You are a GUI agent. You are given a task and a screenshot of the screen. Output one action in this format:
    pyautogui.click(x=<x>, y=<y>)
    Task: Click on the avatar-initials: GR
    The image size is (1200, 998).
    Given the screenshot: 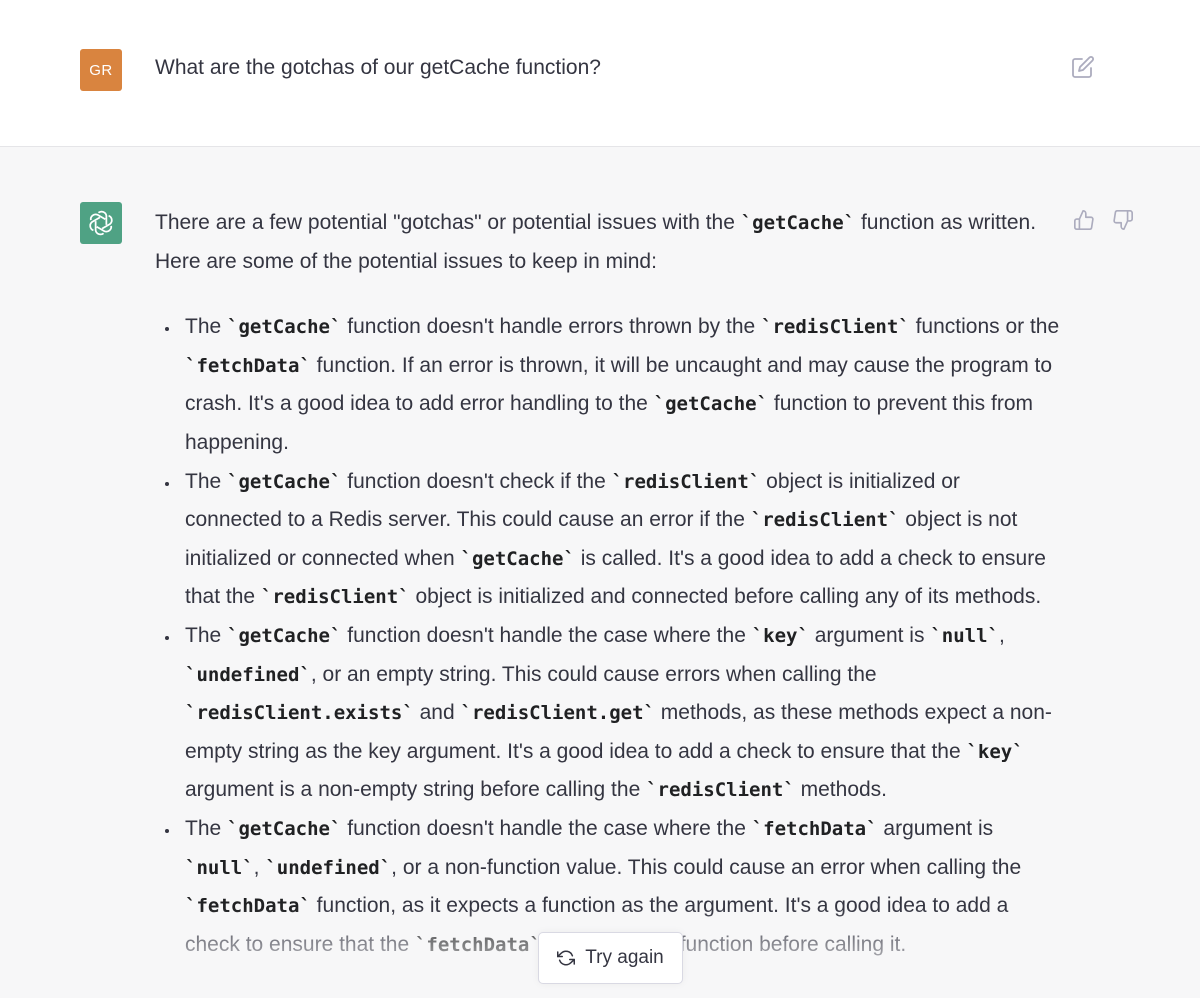 What is the action you would take?
    pyautogui.click(x=101, y=70)
    